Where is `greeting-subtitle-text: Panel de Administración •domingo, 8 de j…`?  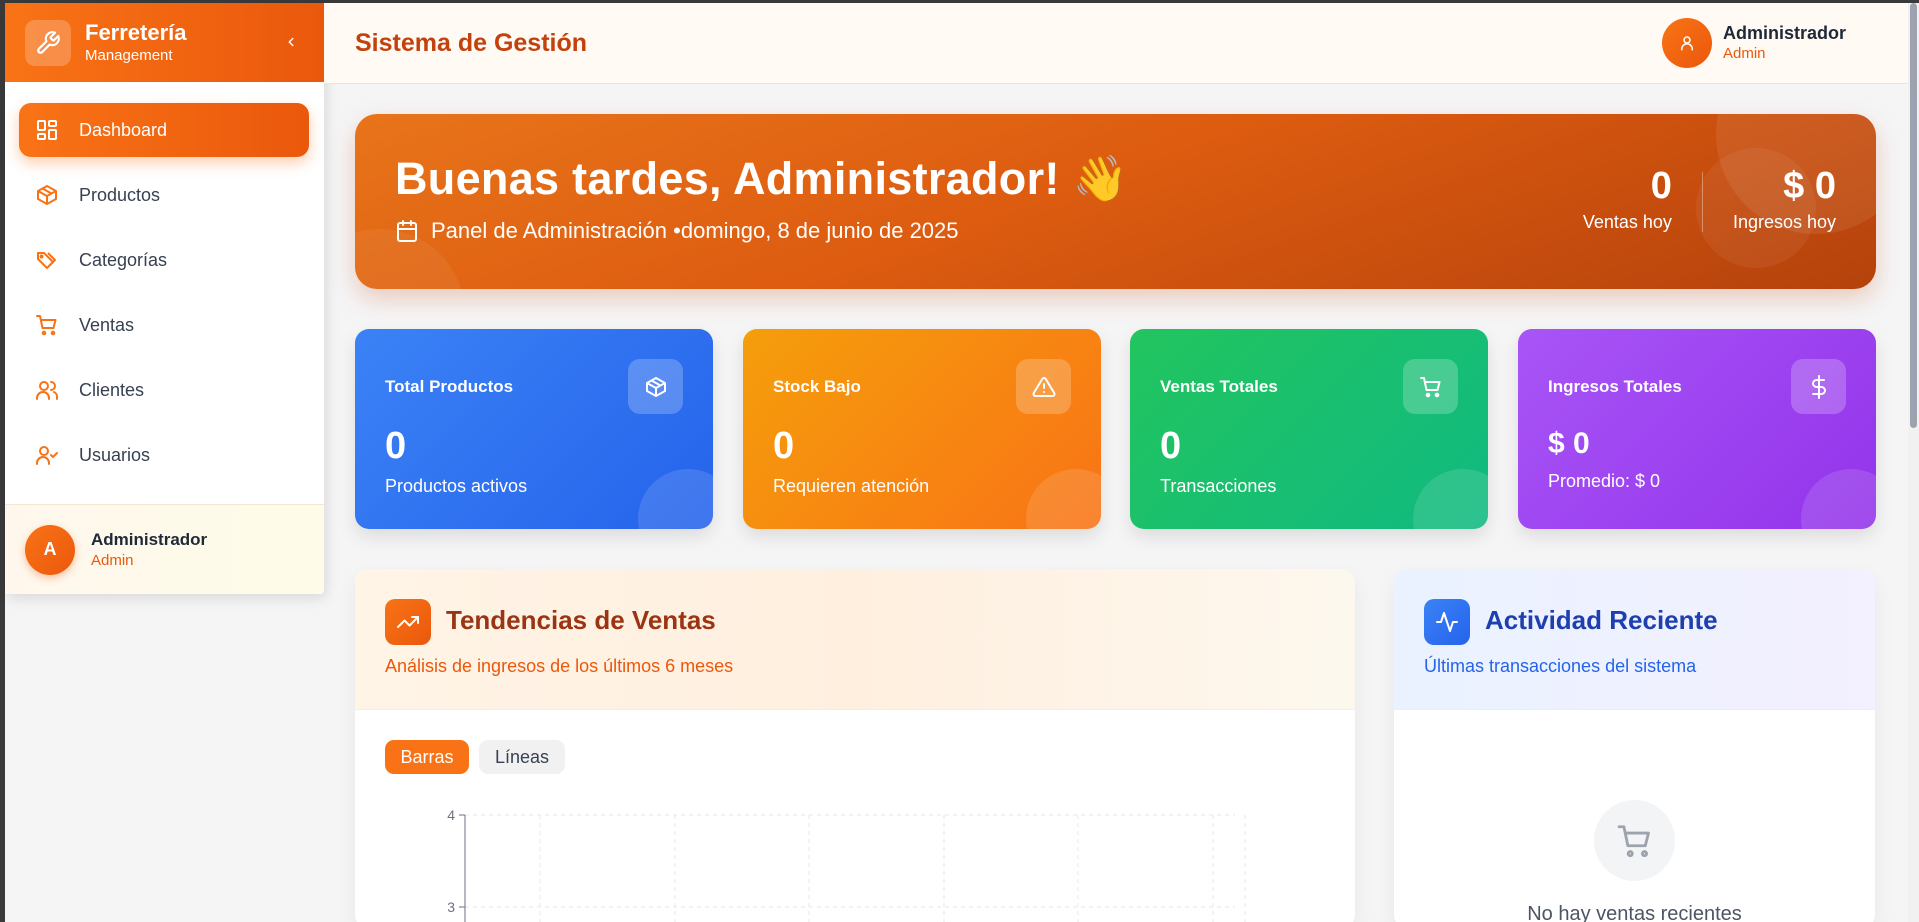
greeting-subtitle-text: Panel de Administración •domingo, 8 de j… is located at coordinates (695, 230).